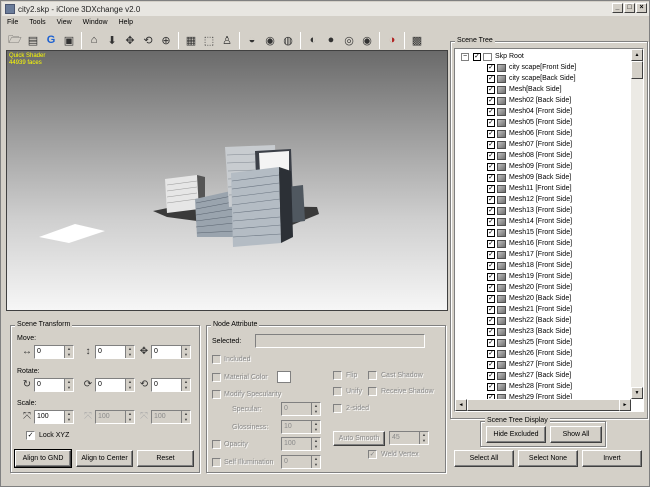 This screenshot has width=650, height=487. Describe the element at coordinates (166, 40) in the screenshot. I see `pivot-icon: ⊕` at that location.